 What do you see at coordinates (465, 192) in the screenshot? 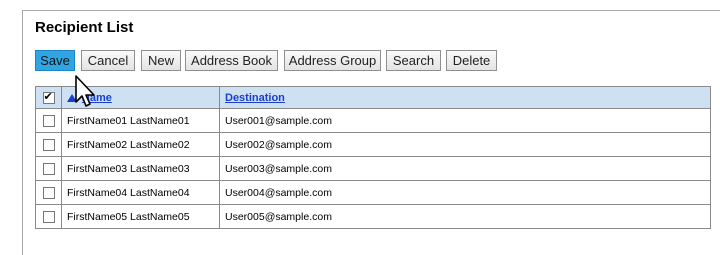
I see `recipient-destination: User004@sample.com` at bounding box center [465, 192].